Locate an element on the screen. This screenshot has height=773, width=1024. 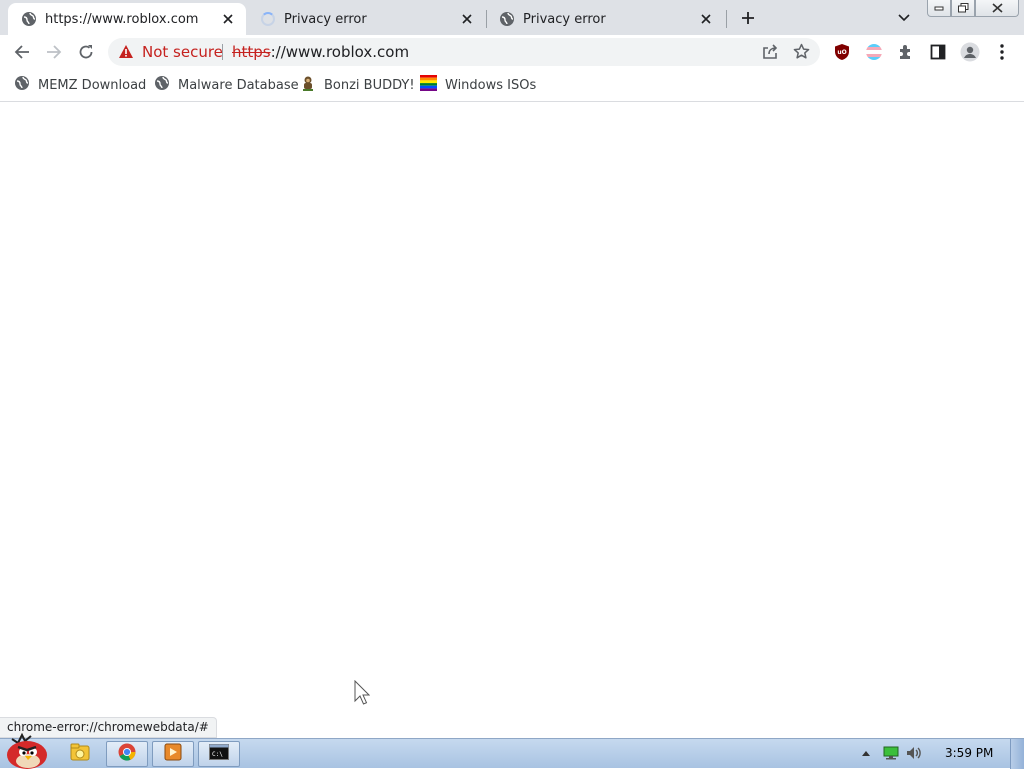
close-window-button is located at coordinates (997, 8).